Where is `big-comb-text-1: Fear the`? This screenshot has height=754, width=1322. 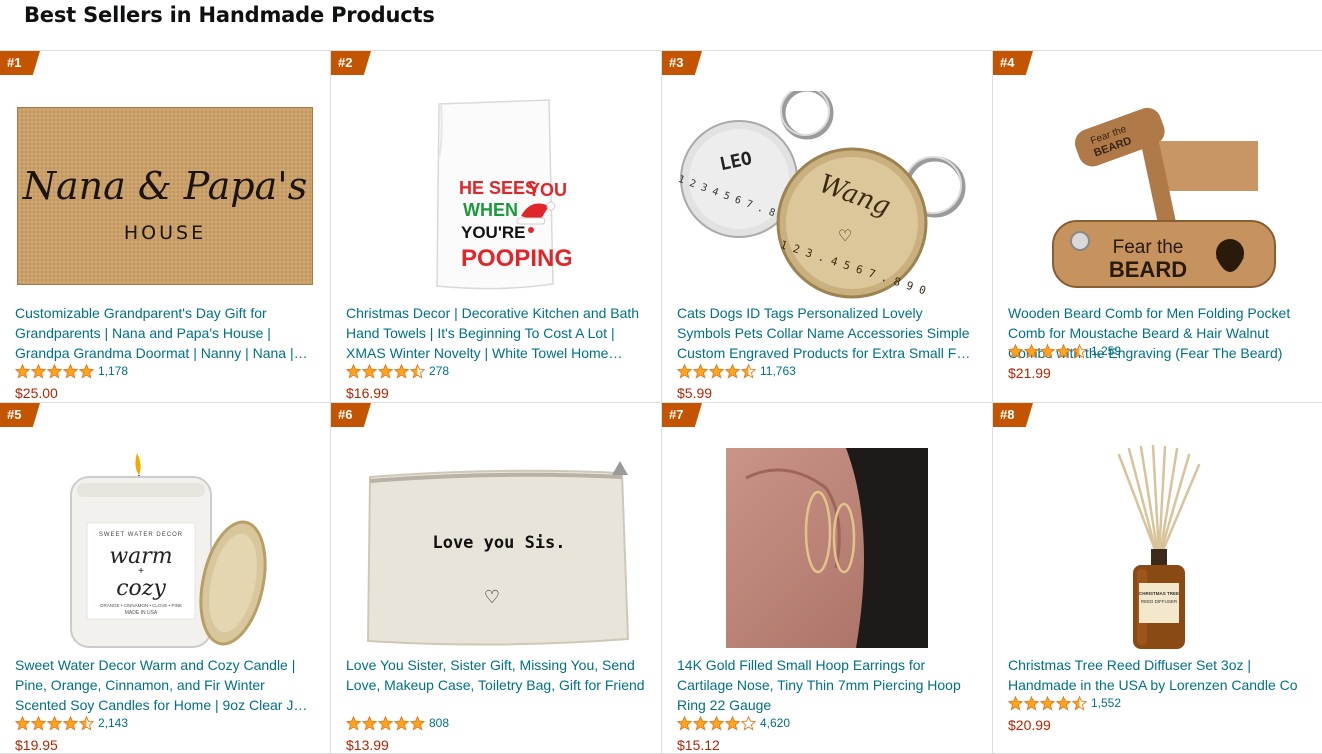 big-comb-text-1: Fear the is located at coordinates (1148, 247).